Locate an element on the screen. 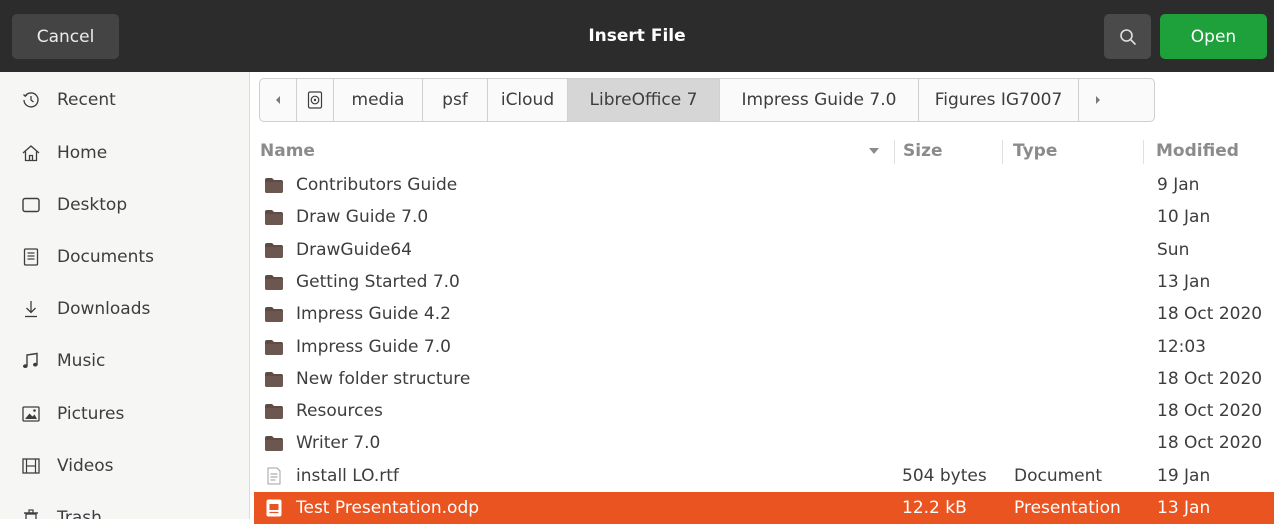 Image resolution: width=1274 pixels, height=524 pixels. sidebar-item-desktop: Desktop is located at coordinates (124, 205).